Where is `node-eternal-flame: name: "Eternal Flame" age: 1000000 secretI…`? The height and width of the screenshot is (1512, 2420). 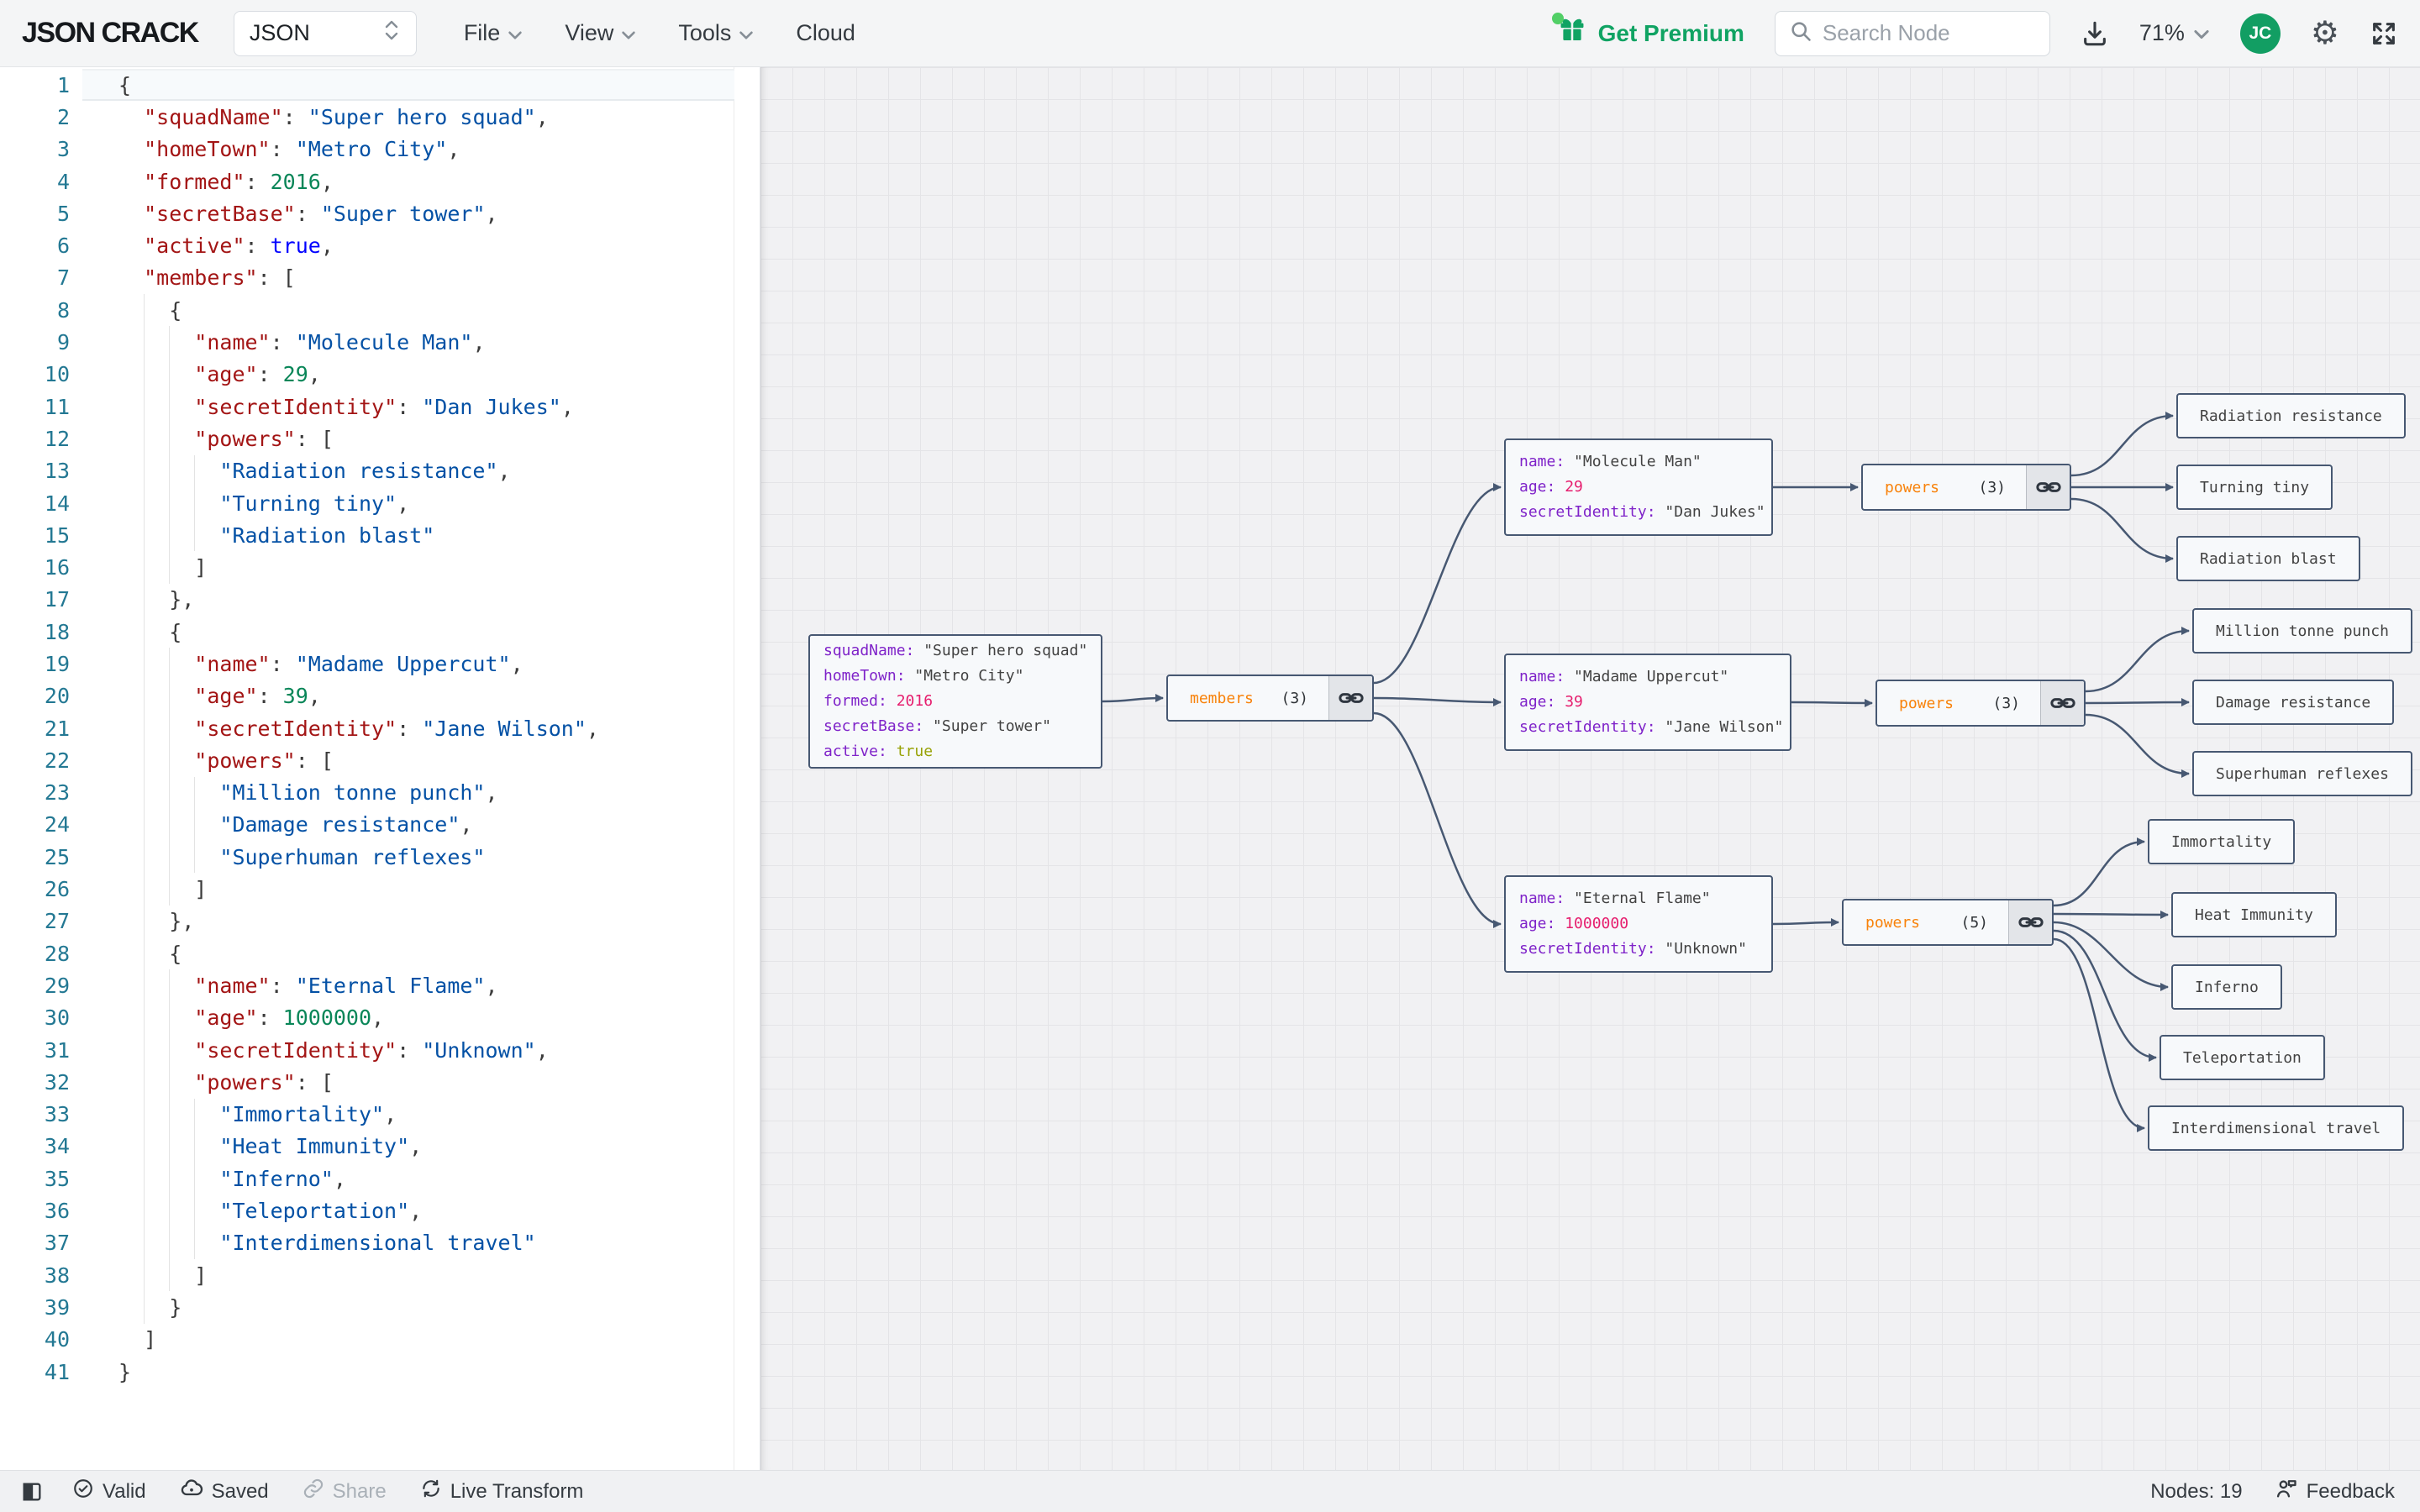 node-eternal-flame: name: "Eternal Flame" age: 1000000 secretI… is located at coordinates (1638, 924).